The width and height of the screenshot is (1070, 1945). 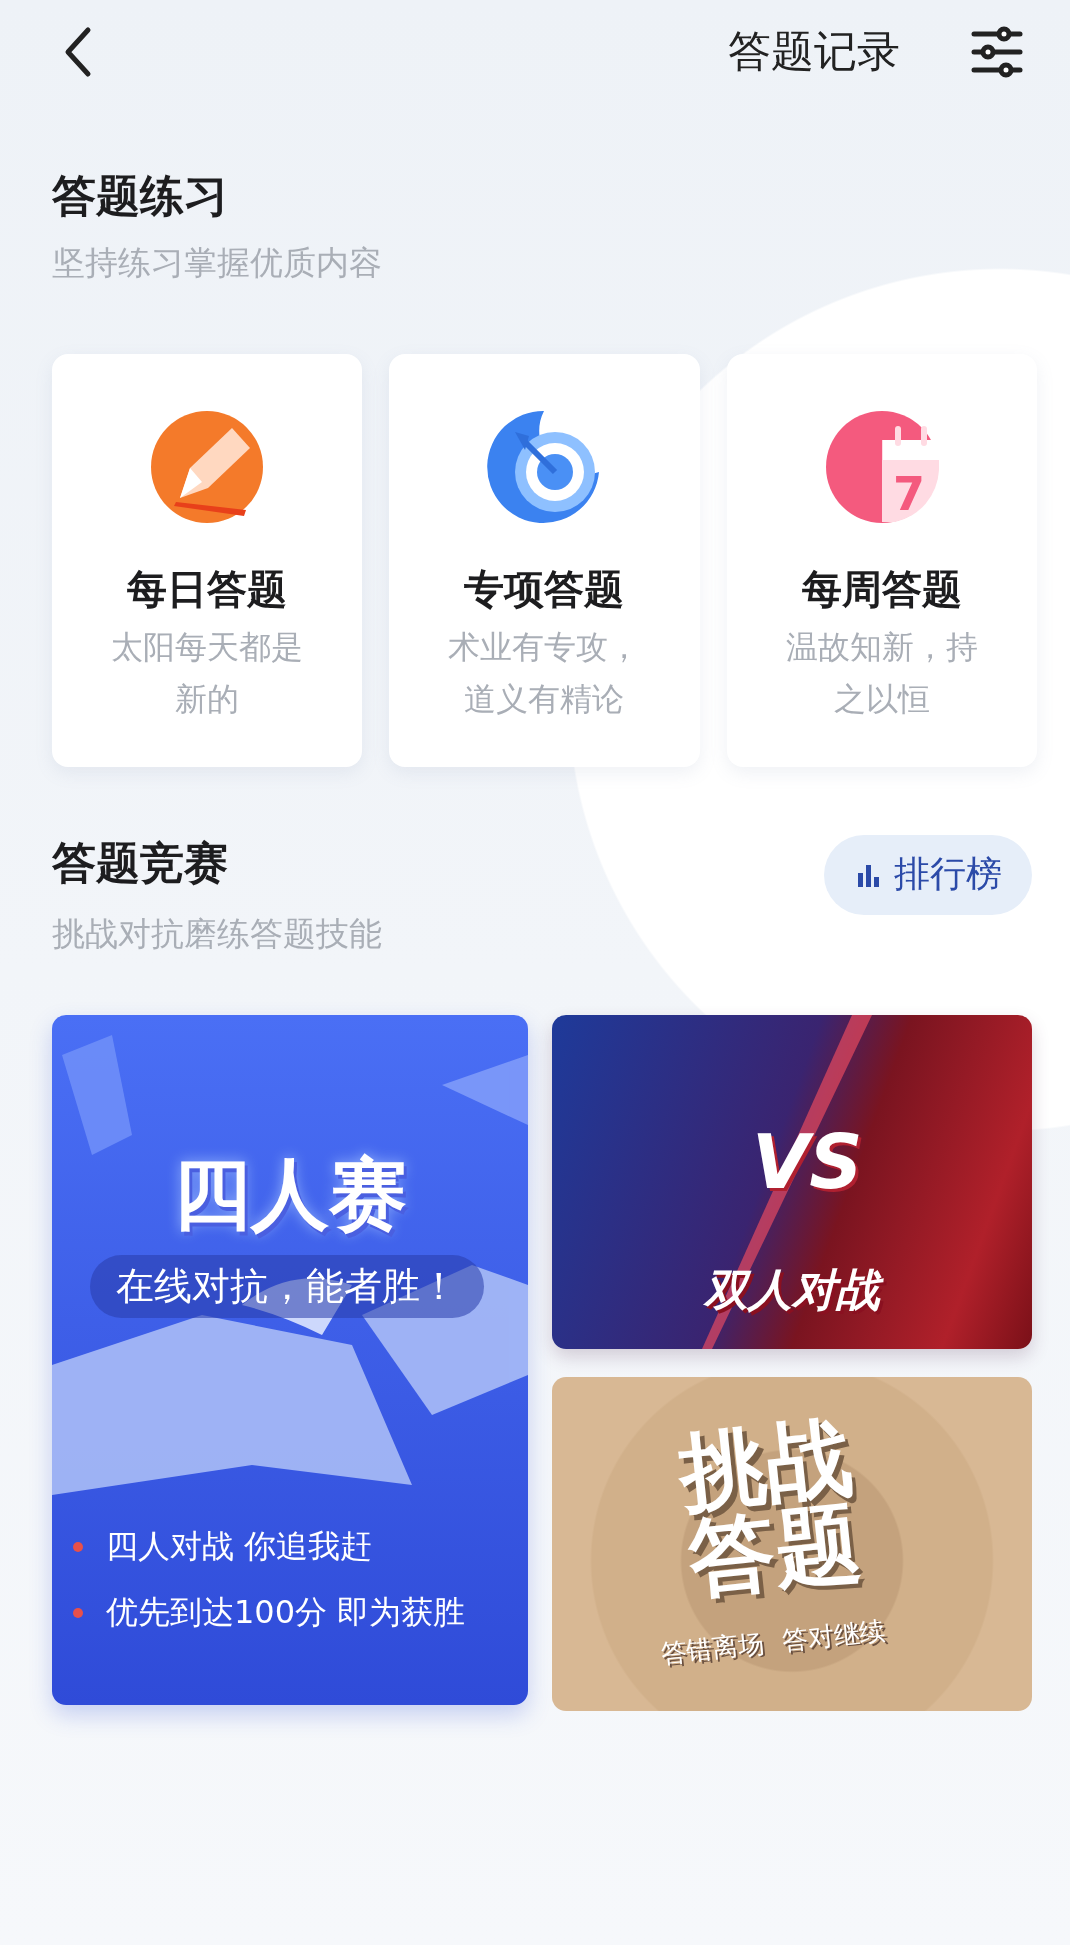 What do you see at coordinates (869, 874) in the screenshot?
I see `bar-chart-icon` at bounding box center [869, 874].